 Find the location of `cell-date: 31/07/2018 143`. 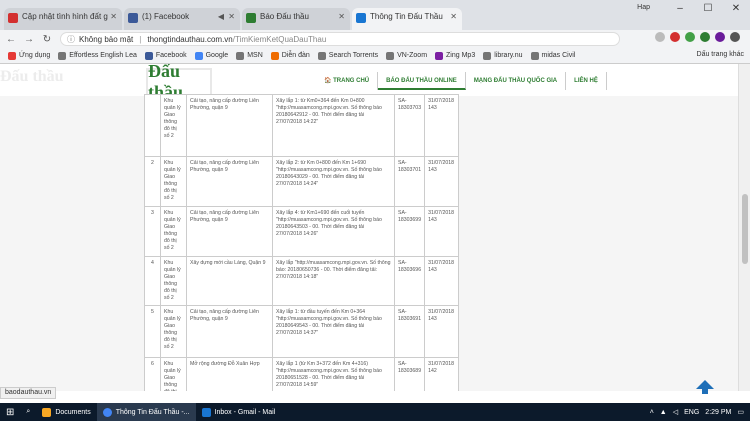

cell-date: 31/07/2018 143 is located at coordinates (442, 331).